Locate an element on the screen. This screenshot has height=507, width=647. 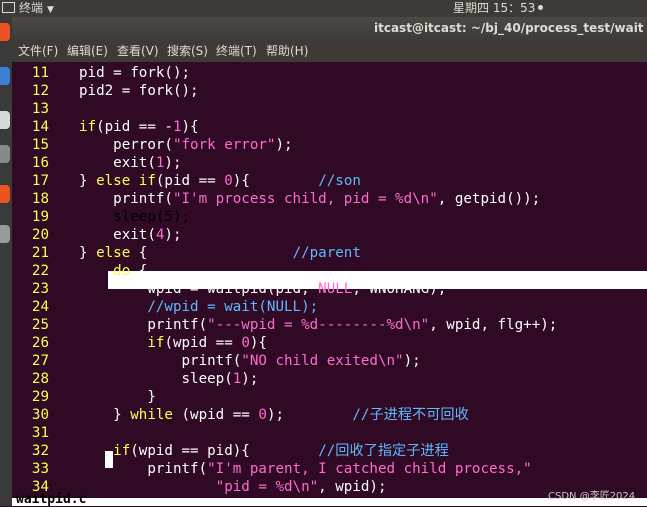
code-line: 20 exit(4); is located at coordinates (329, 235).